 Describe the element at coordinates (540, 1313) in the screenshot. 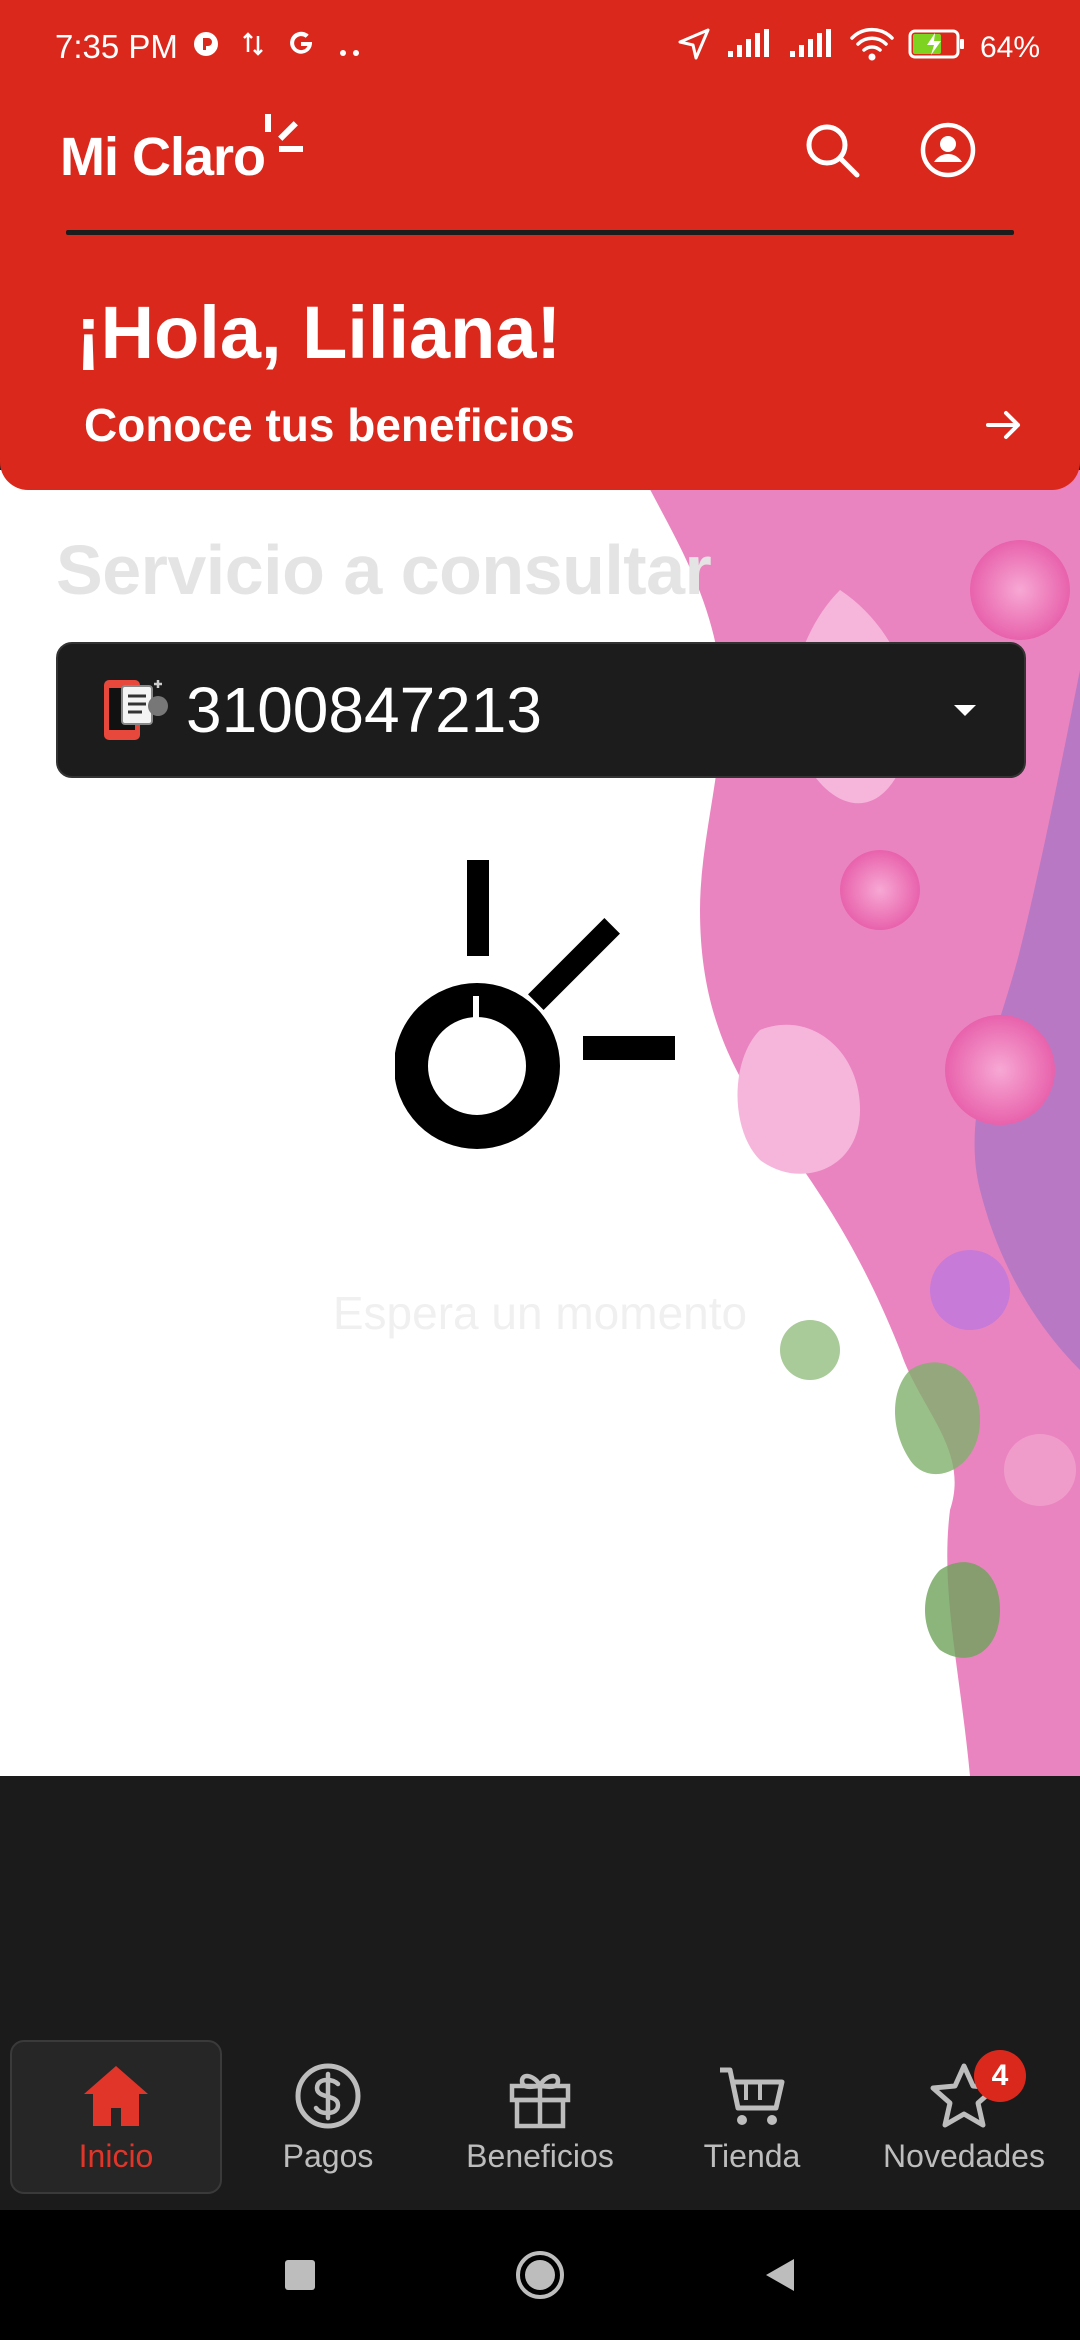

I see `loading-message: Espera un momento` at that location.